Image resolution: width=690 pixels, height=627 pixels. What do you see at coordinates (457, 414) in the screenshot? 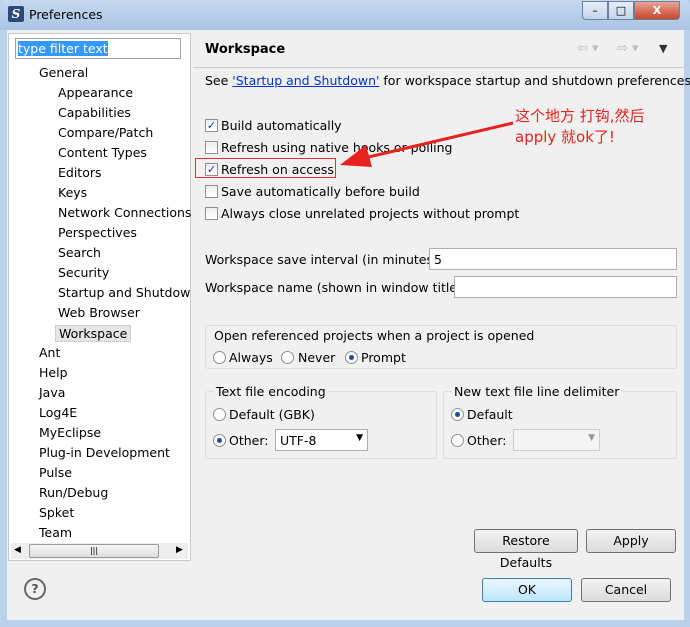
I see `radio-default-delimiter` at bounding box center [457, 414].